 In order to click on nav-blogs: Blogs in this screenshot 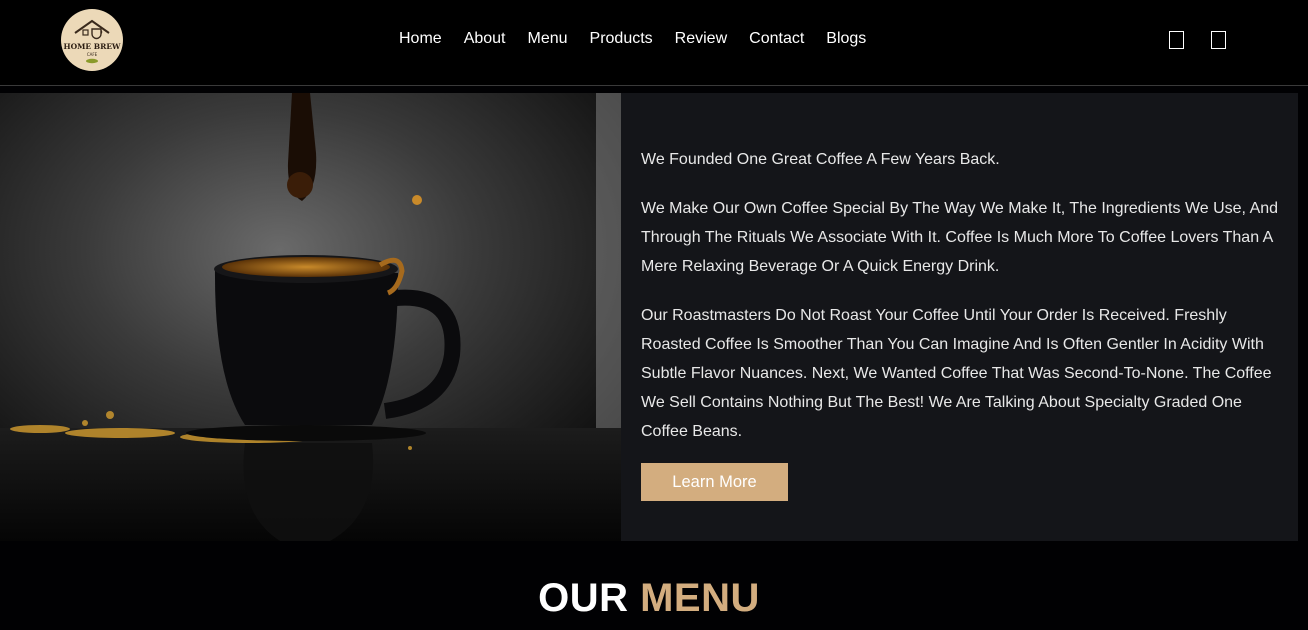, I will do `click(846, 39)`.